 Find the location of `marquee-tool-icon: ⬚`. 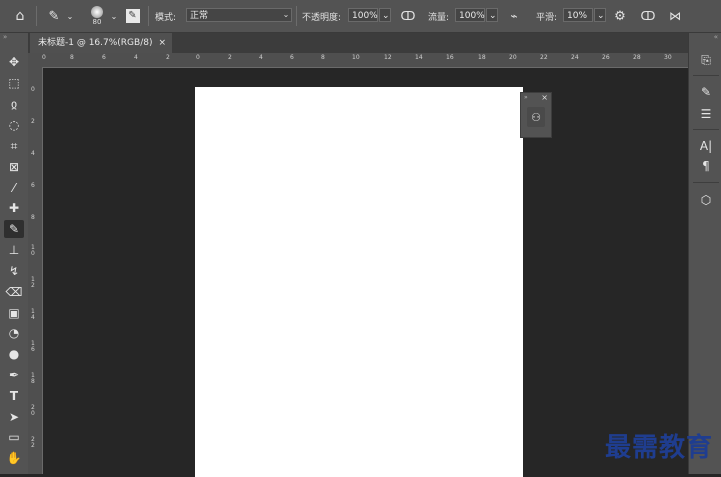

marquee-tool-icon: ⬚ is located at coordinates (14, 83).